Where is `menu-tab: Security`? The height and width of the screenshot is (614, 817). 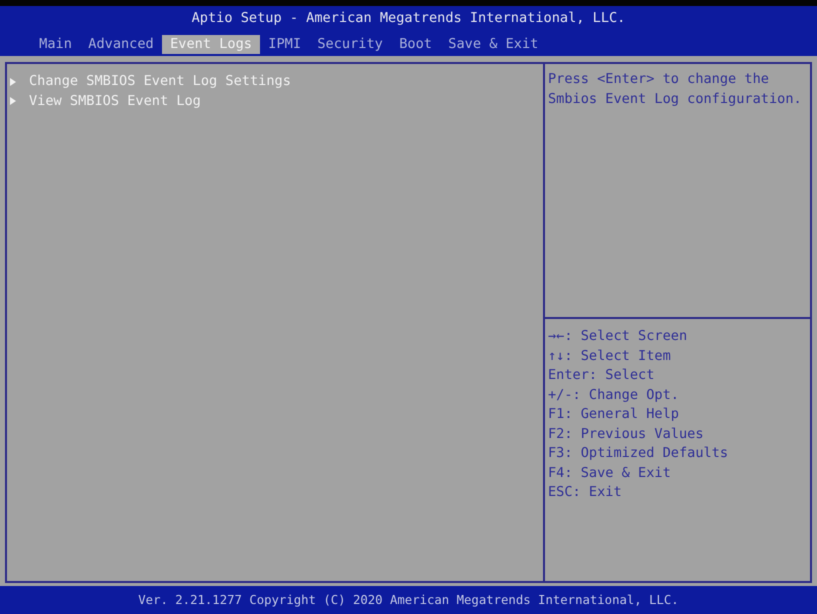
menu-tab: Security is located at coordinates (350, 44).